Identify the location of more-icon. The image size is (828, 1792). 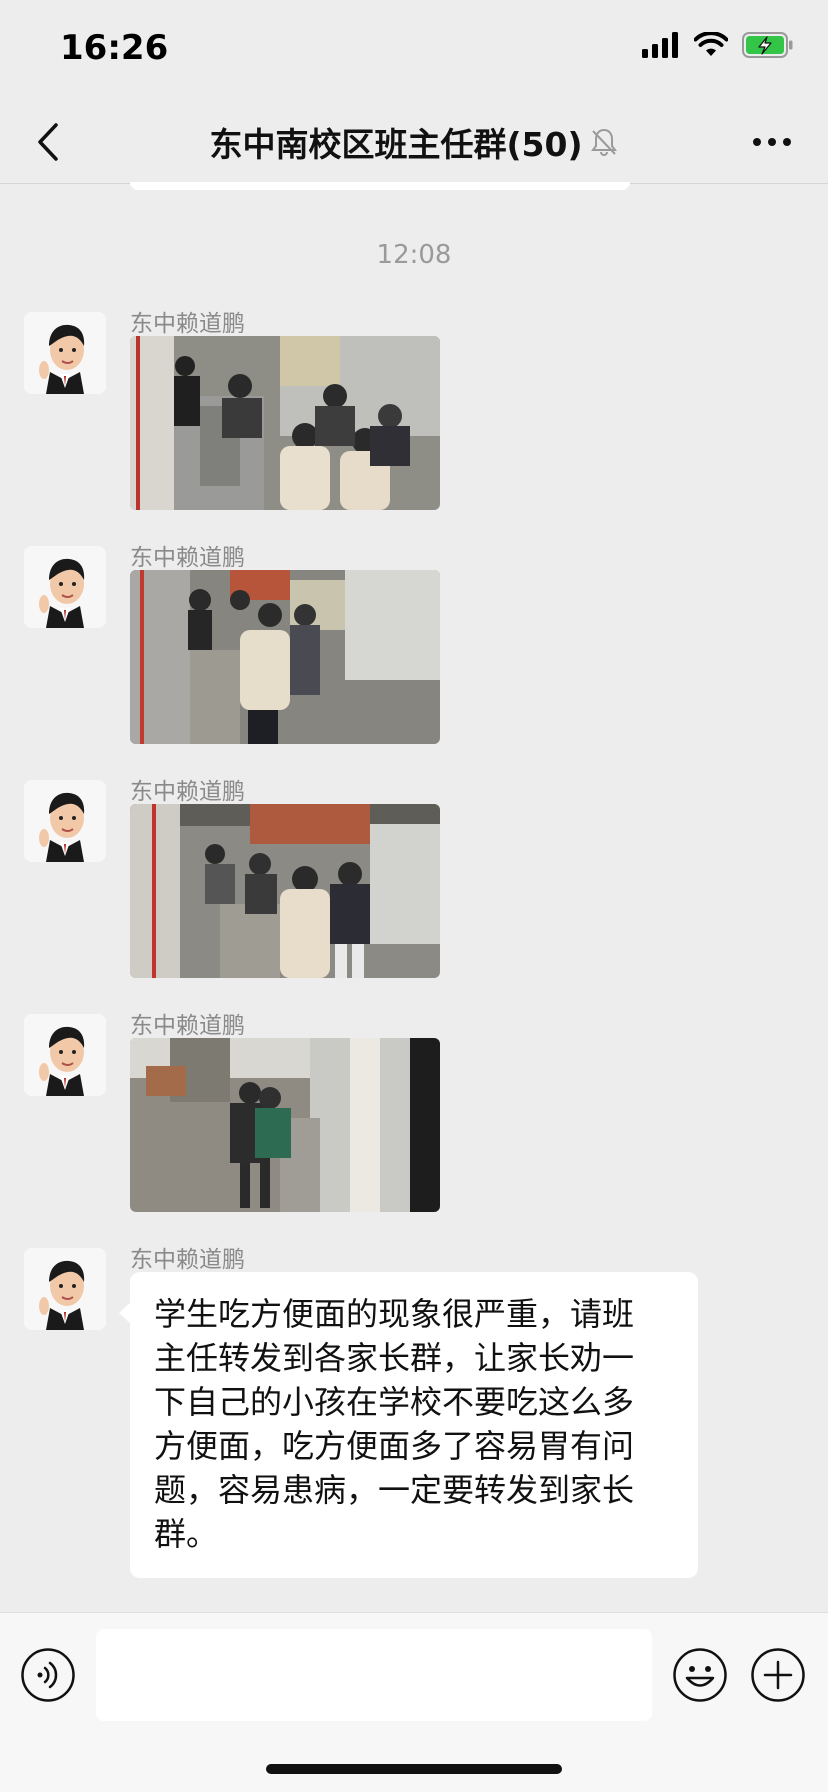
(772, 142).